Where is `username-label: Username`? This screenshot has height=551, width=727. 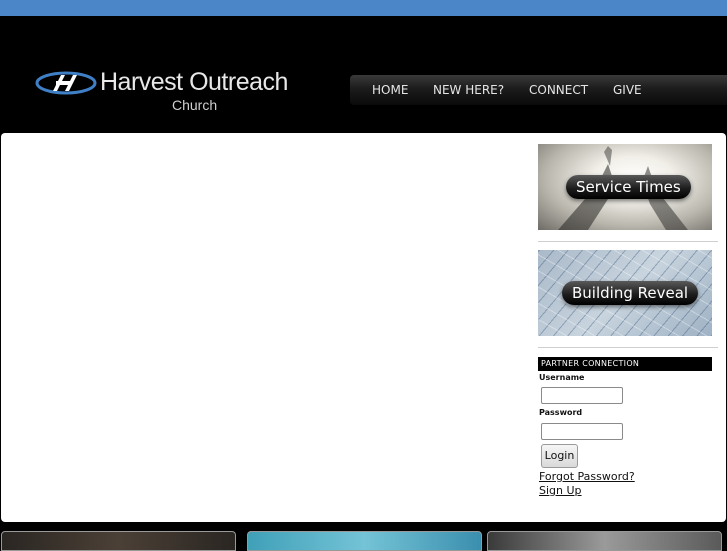
username-label: Username is located at coordinates (562, 377).